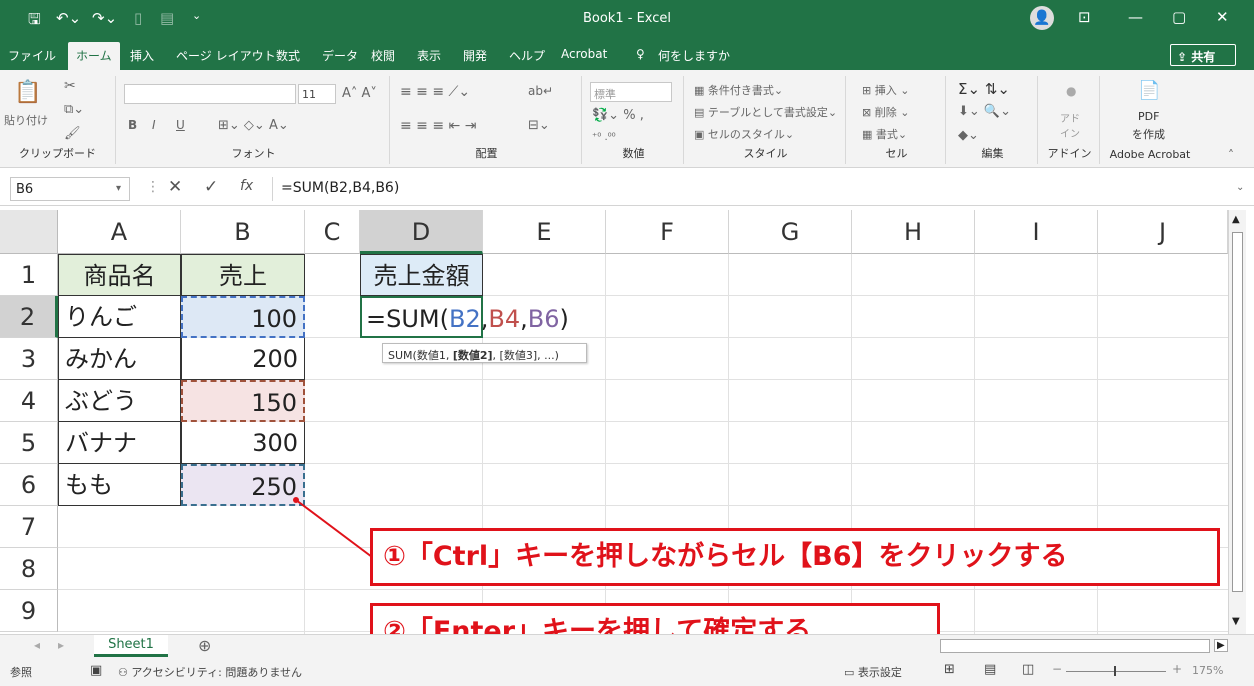 The height and width of the screenshot is (686, 1254). I want to click on cell-d1: 売上金額, so click(421, 275).